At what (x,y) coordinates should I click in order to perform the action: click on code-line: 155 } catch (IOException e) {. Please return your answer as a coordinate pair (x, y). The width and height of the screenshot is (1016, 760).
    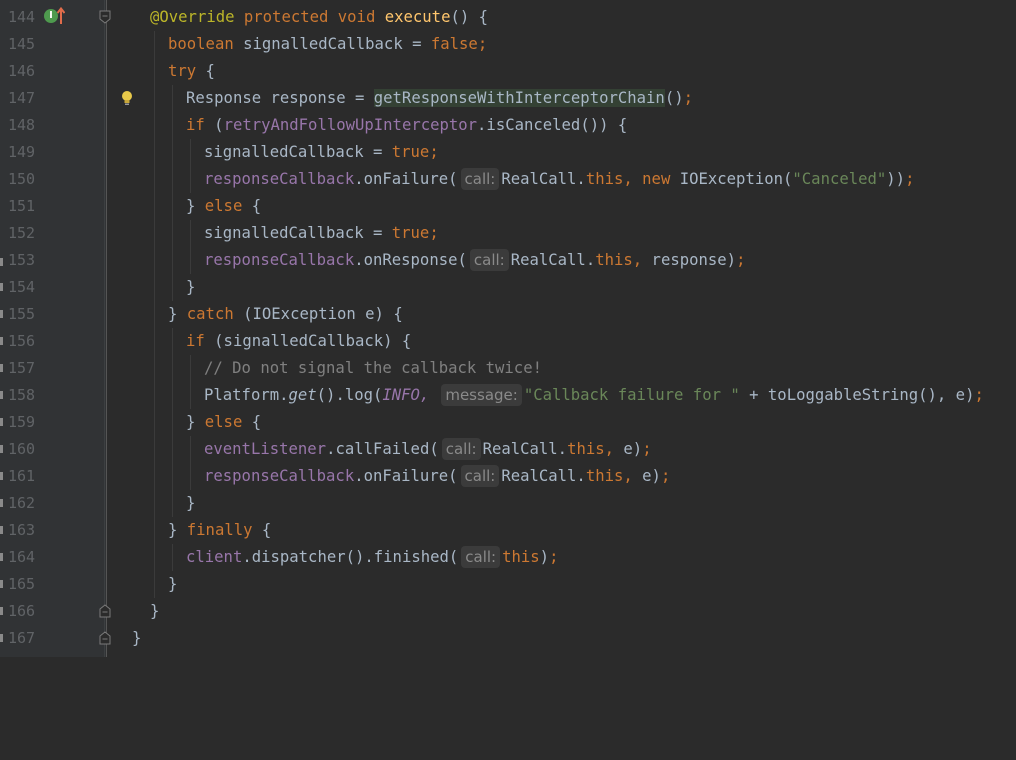
    Looking at the image, I should click on (508, 314).